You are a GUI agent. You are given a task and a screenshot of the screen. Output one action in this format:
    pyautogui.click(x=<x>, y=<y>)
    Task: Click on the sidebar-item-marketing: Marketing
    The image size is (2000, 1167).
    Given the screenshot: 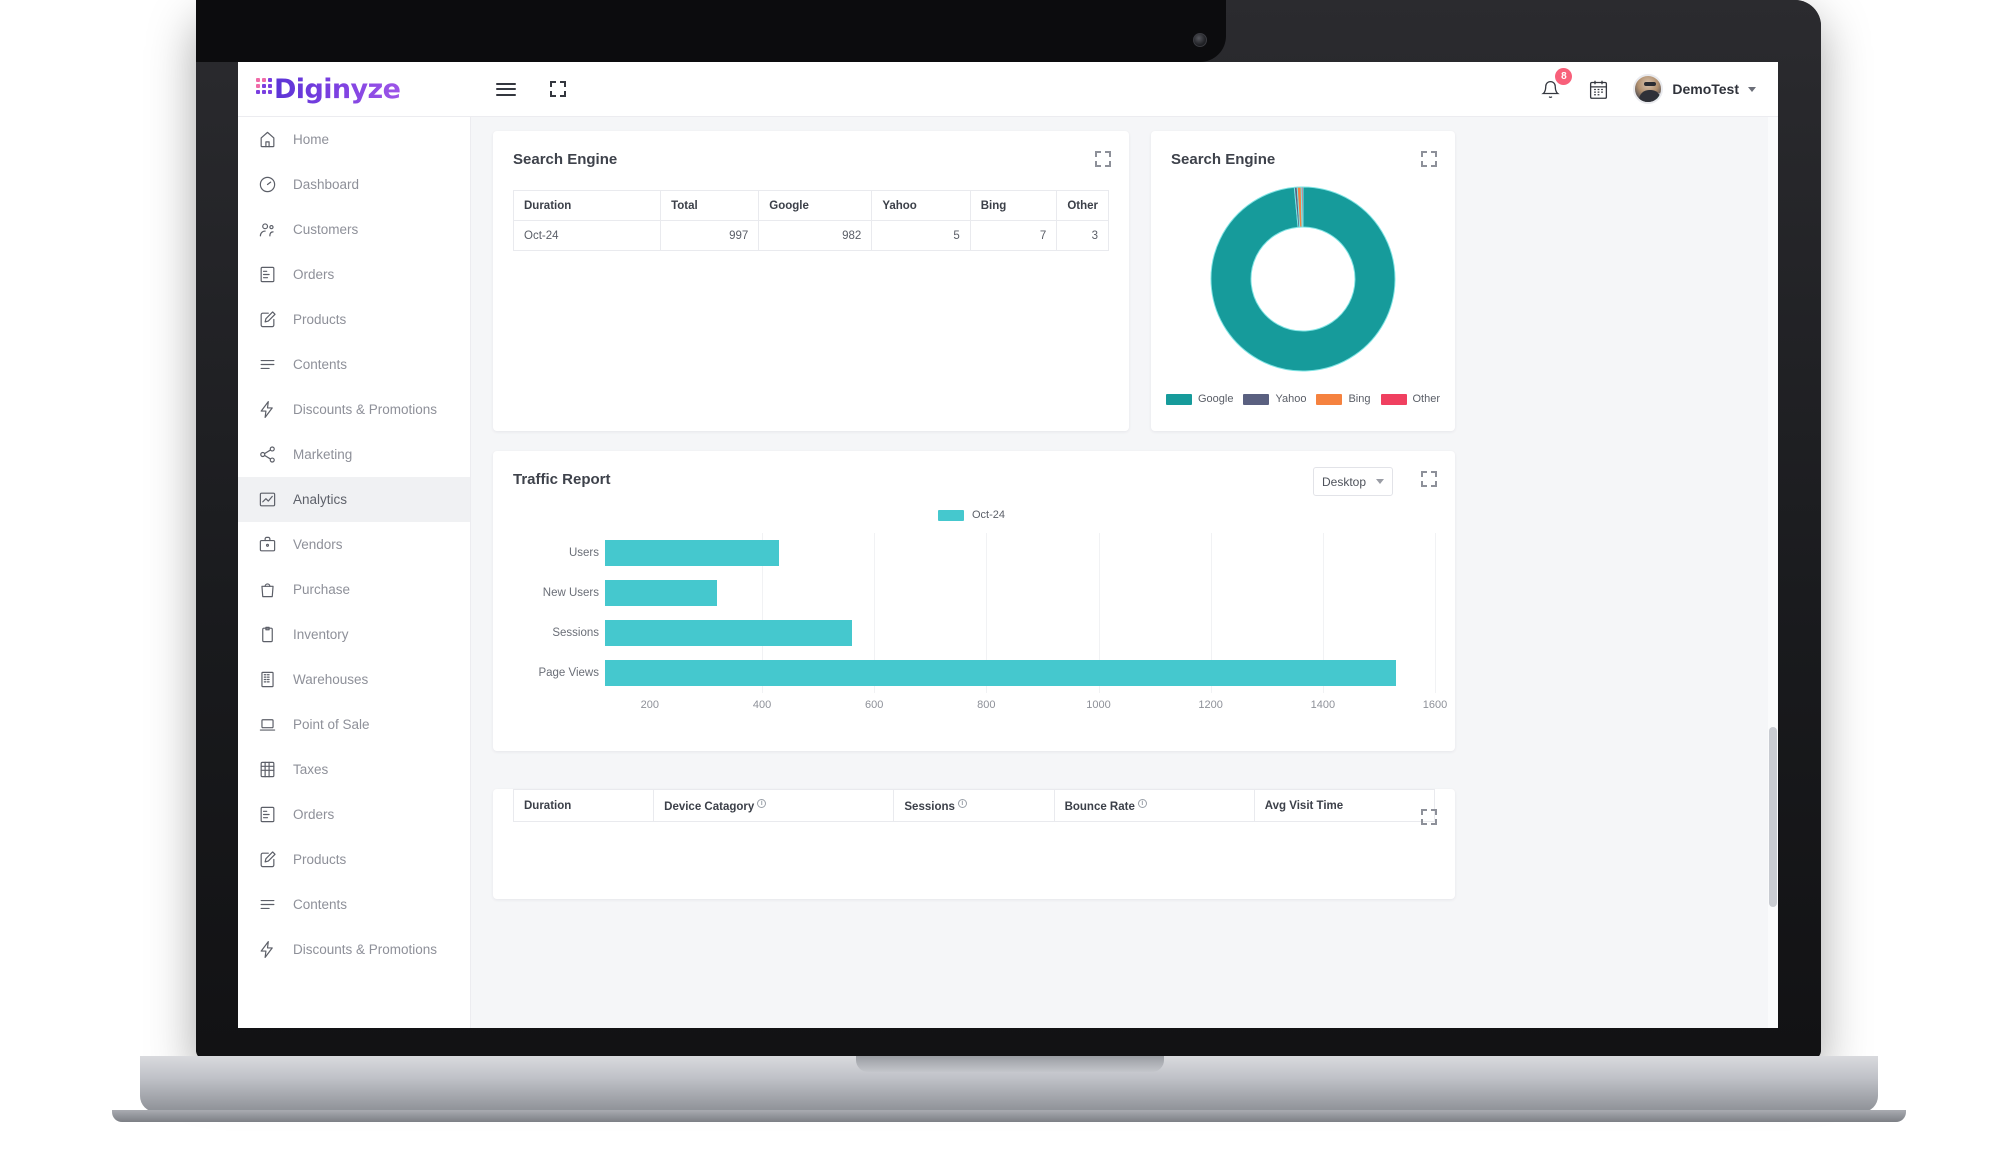 What is the action you would take?
    pyautogui.click(x=354, y=454)
    